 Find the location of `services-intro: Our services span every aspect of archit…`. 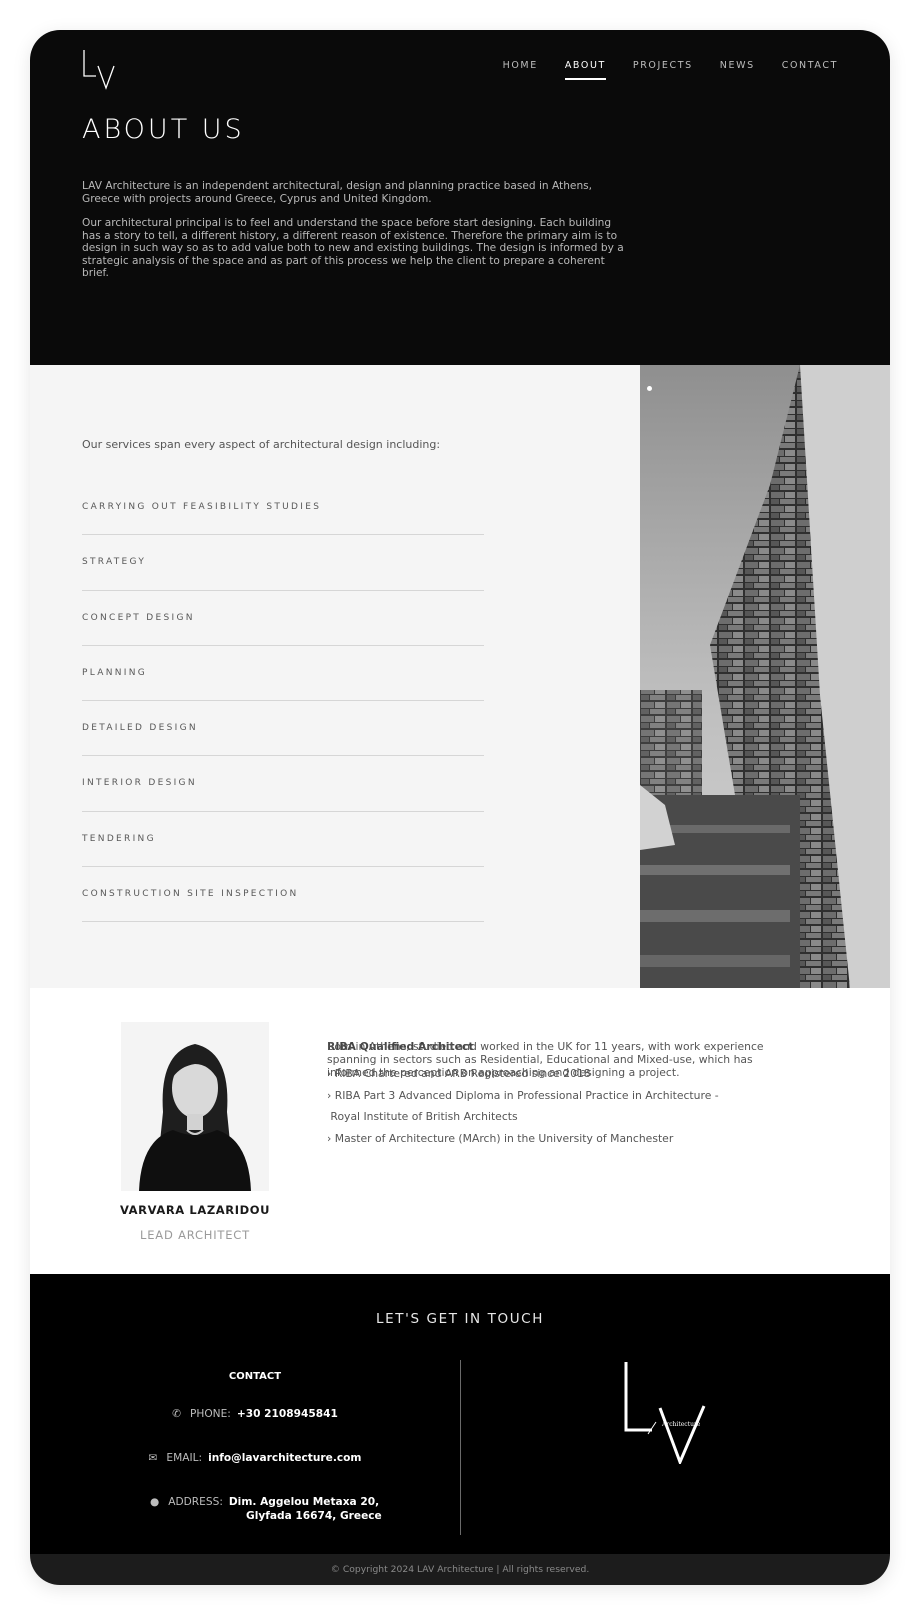

services-intro: Our services span every aspect of archit… is located at coordinates (261, 444).